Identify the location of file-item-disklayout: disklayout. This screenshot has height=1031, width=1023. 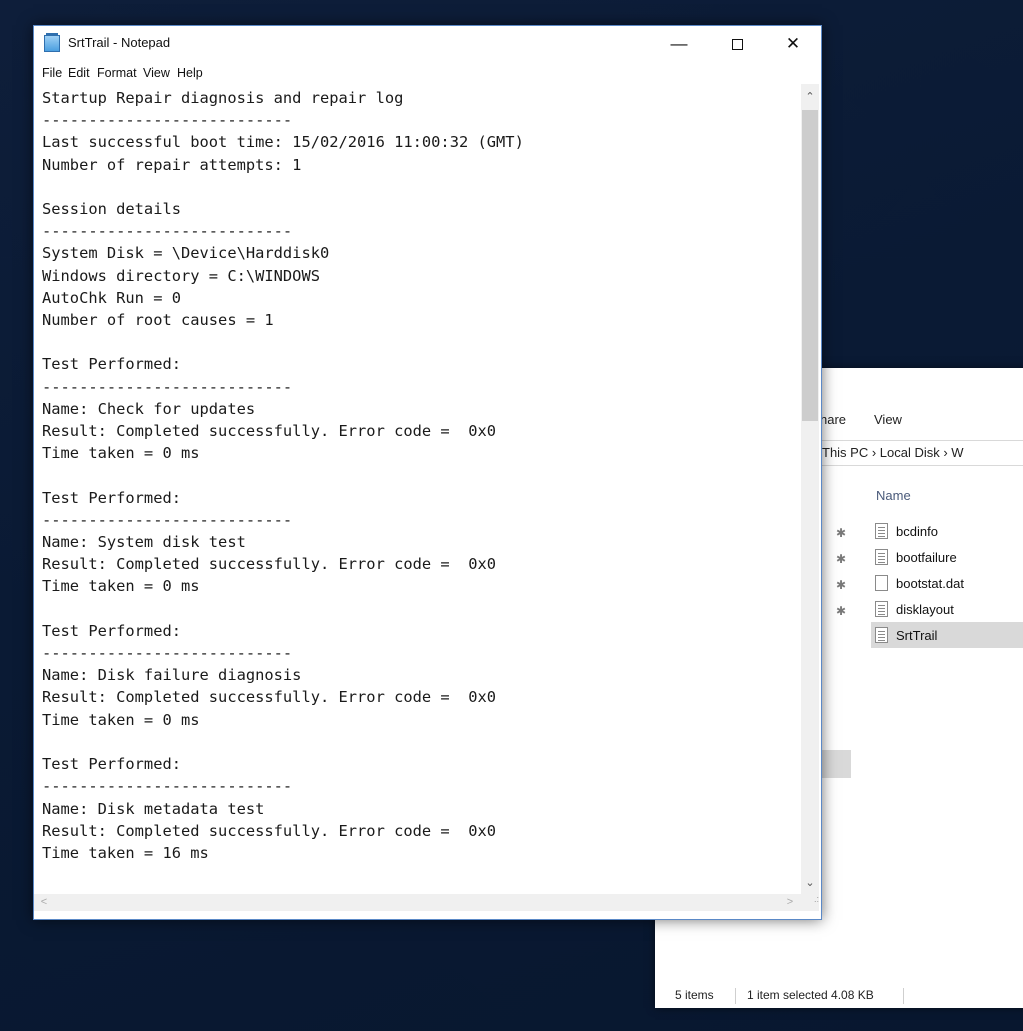
(947, 609).